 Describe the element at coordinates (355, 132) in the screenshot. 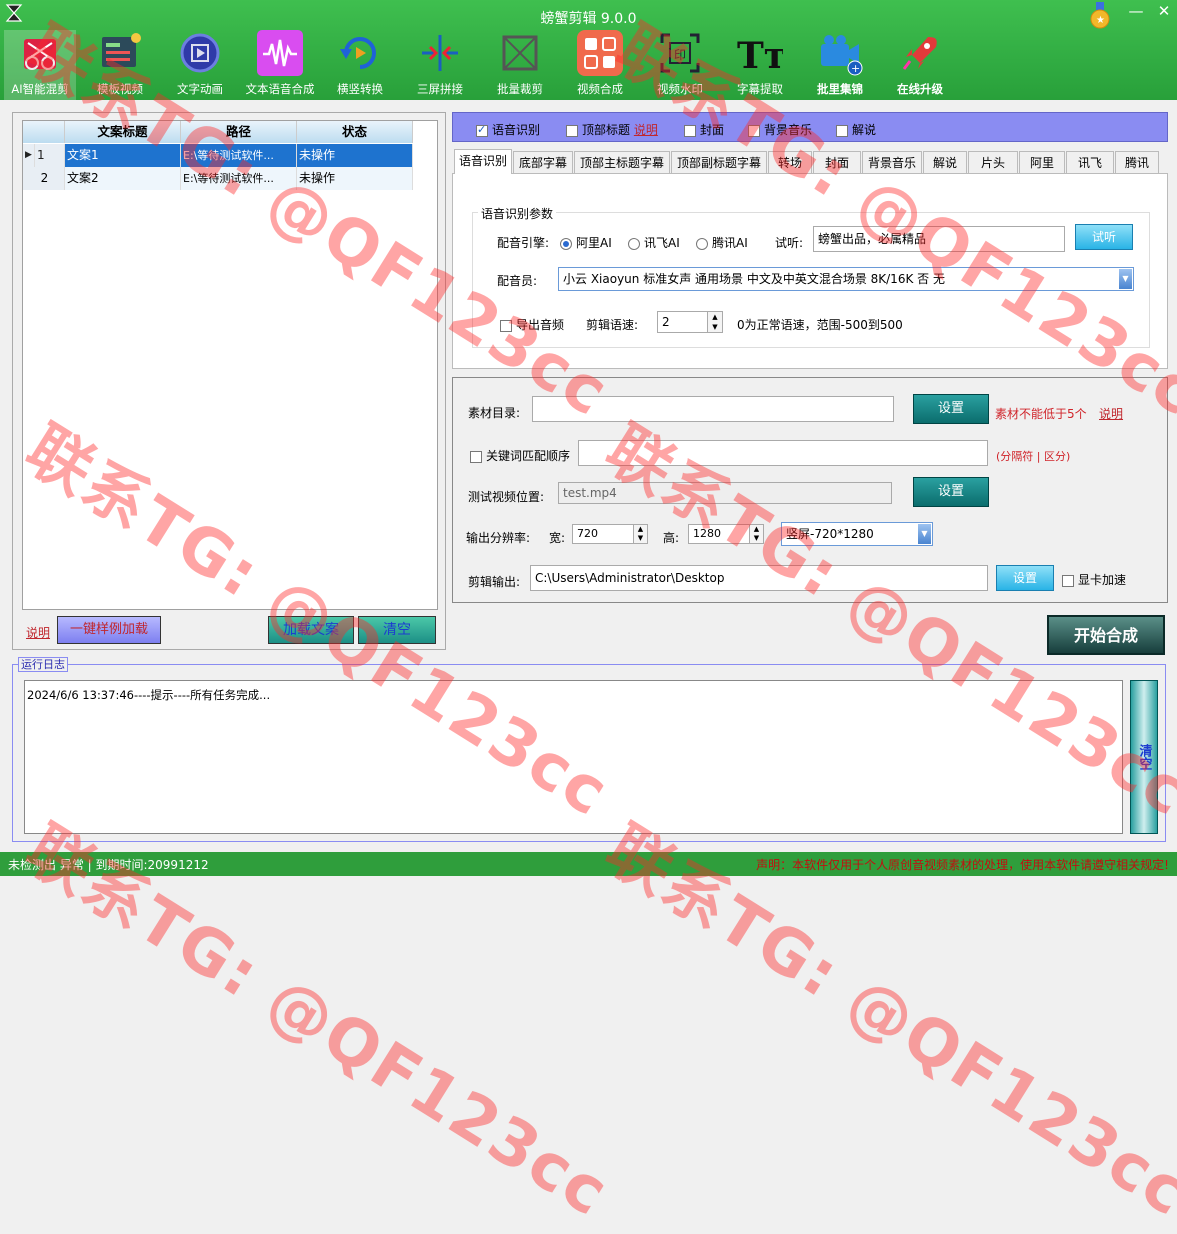

I see `grid-header-status: 状态` at that location.